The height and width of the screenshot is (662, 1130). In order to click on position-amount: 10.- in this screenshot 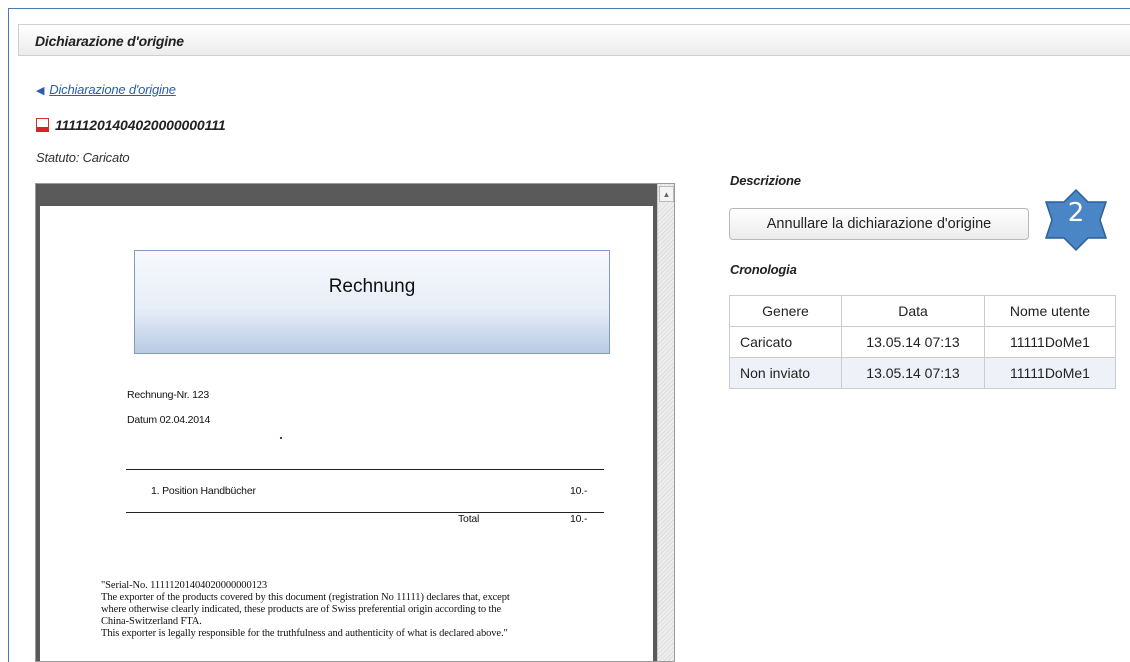, I will do `click(579, 491)`.